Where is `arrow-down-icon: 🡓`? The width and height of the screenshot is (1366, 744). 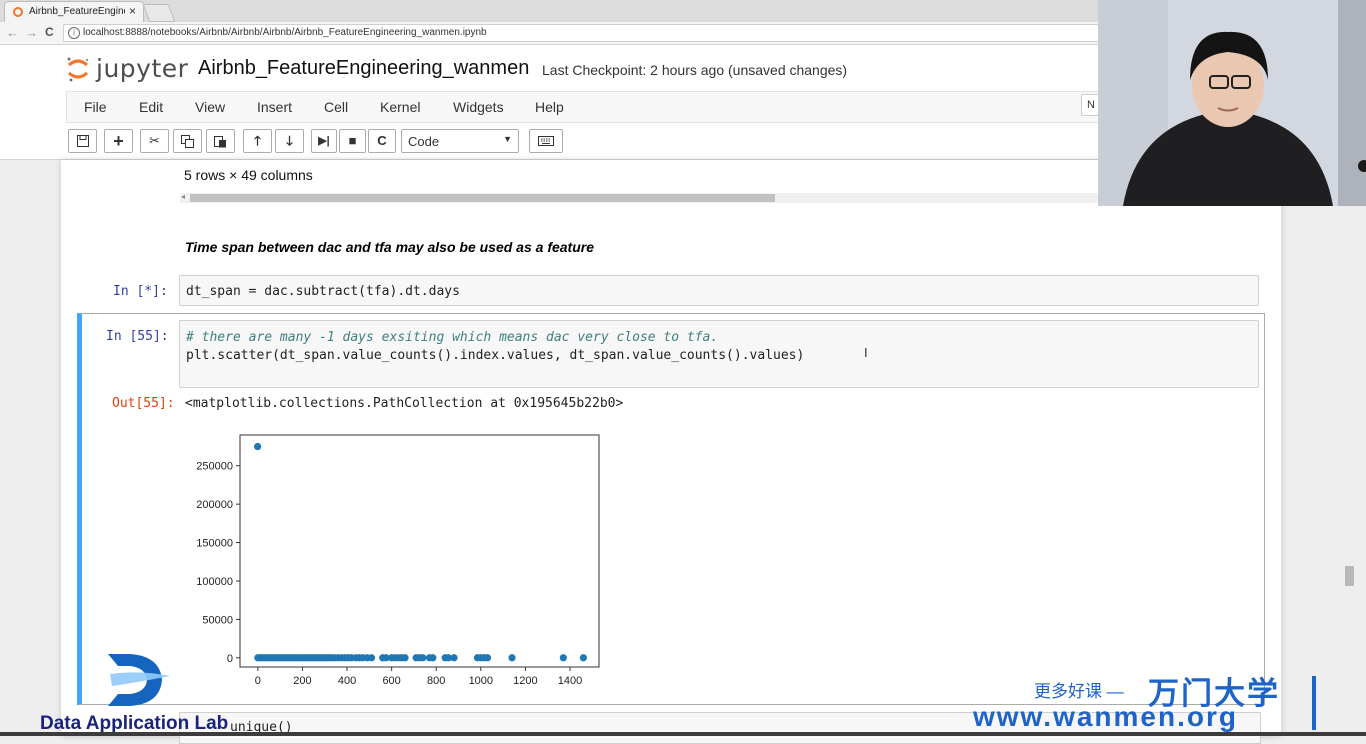
arrow-down-icon: 🡓 is located at coordinates (289, 140).